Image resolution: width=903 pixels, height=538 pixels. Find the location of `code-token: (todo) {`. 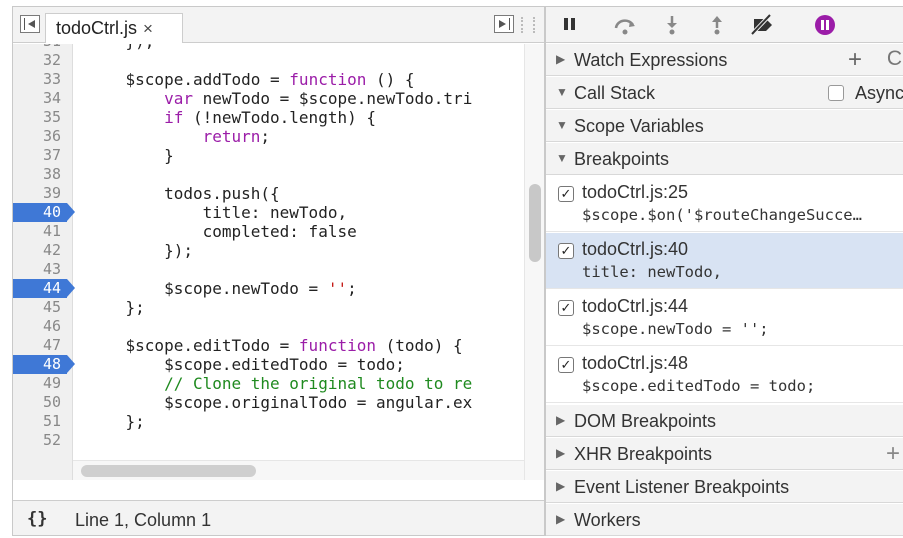

code-token: (todo) { is located at coordinates (419, 345).